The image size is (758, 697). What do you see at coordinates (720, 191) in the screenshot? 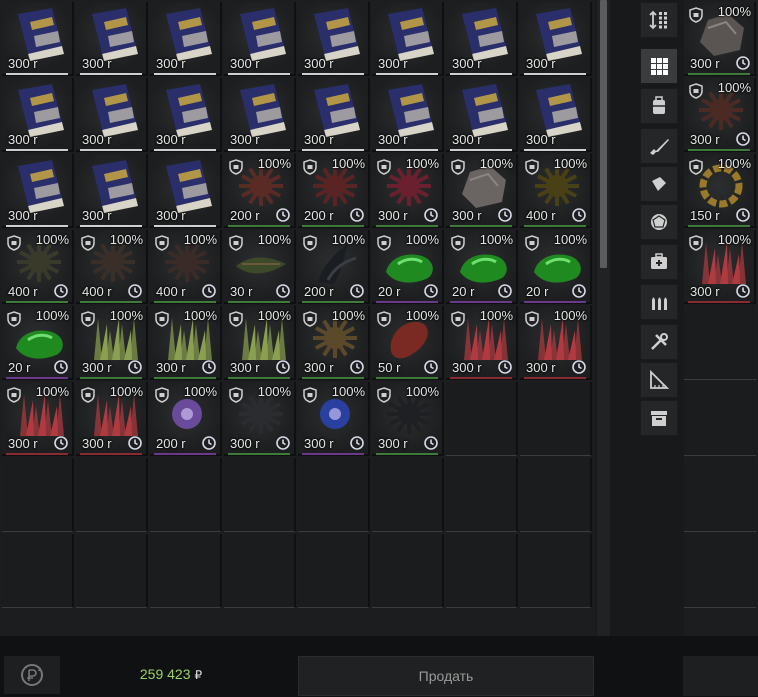
I see `inventory-item: 100% 150 r` at bounding box center [720, 191].